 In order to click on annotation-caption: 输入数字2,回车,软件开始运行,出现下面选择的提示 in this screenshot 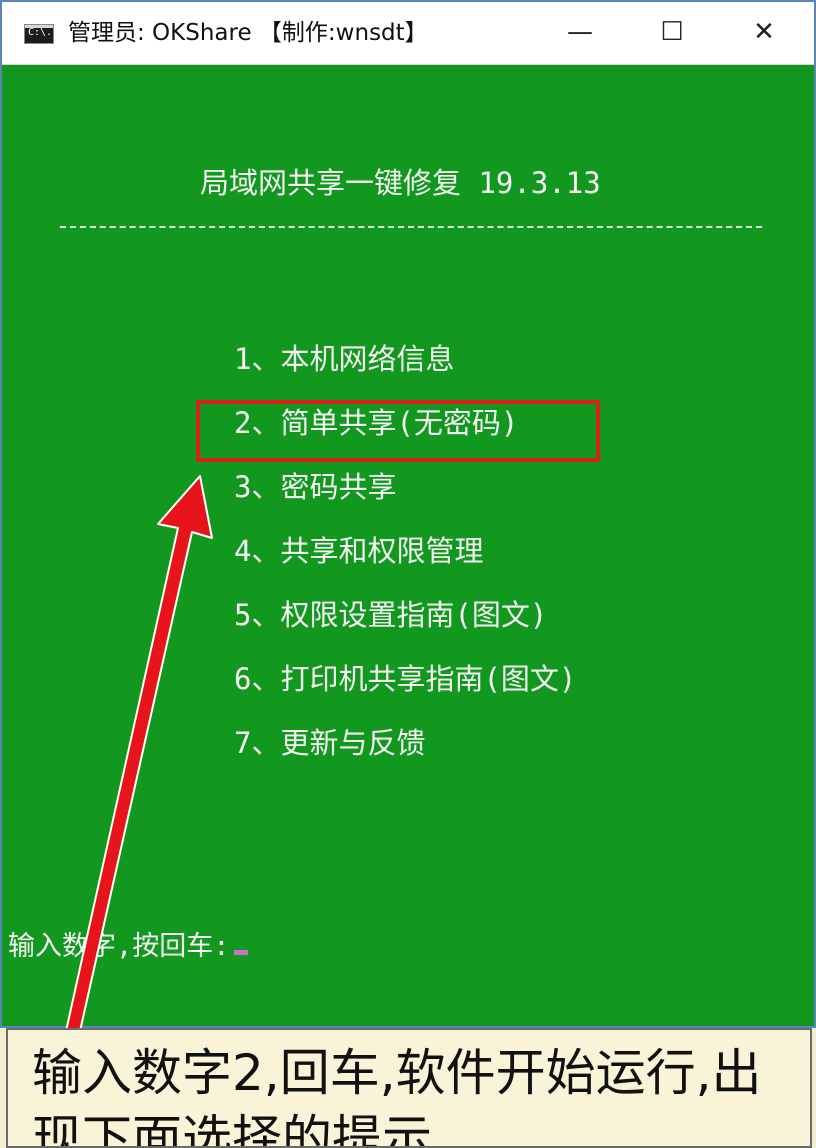, I will do `click(409, 1088)`.